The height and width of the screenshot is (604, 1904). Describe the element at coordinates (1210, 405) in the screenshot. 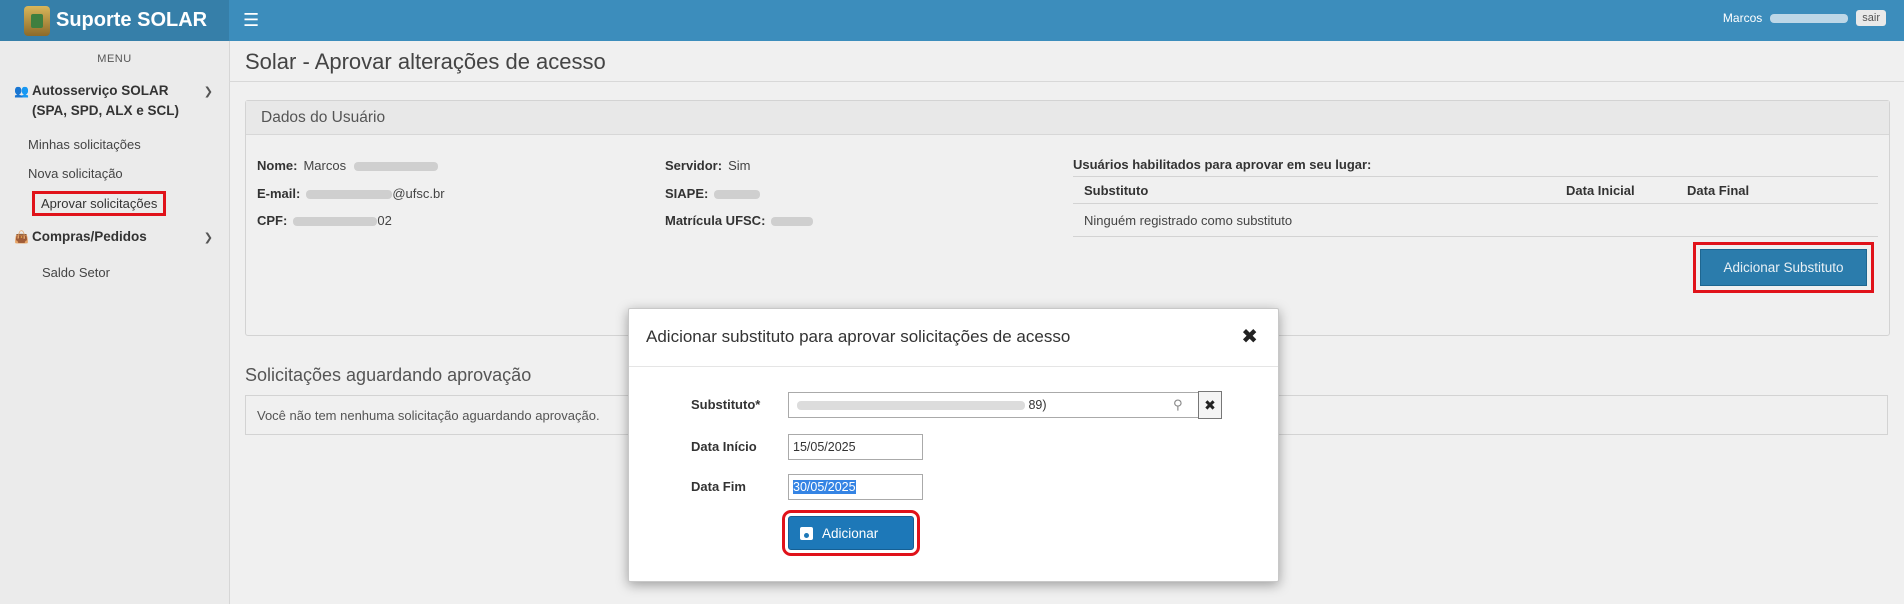

I see `clear-substituto-button: ✖` at that location.